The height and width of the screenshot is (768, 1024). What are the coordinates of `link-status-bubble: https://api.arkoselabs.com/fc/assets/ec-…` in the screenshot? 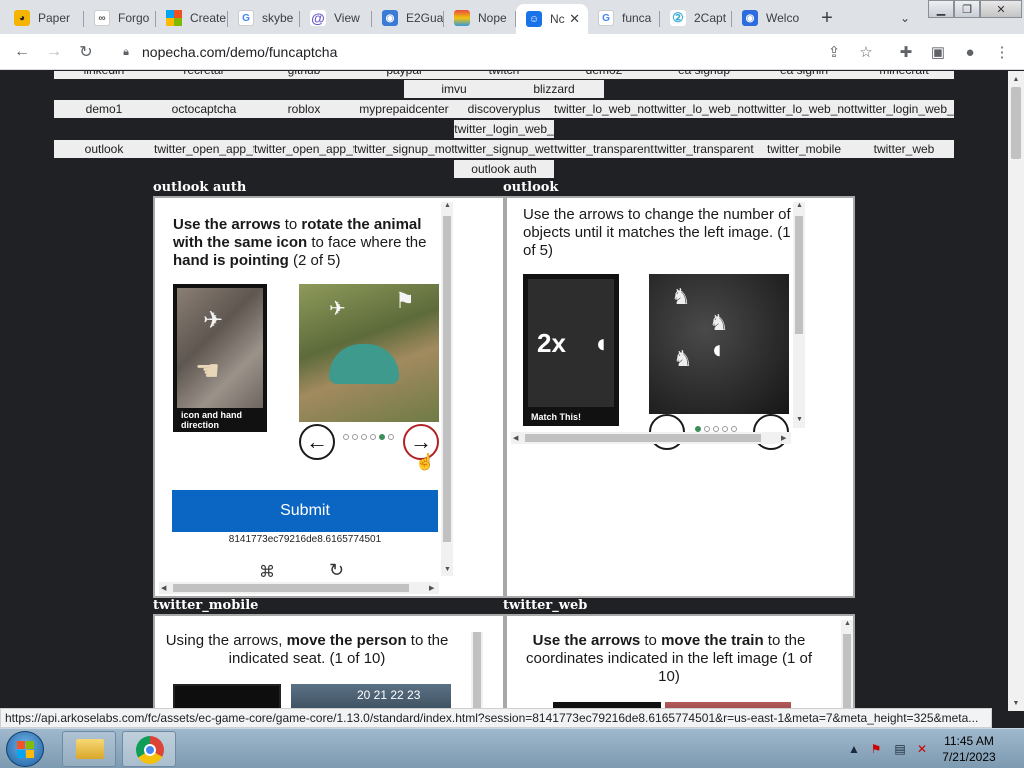 It's located at (496, 718).